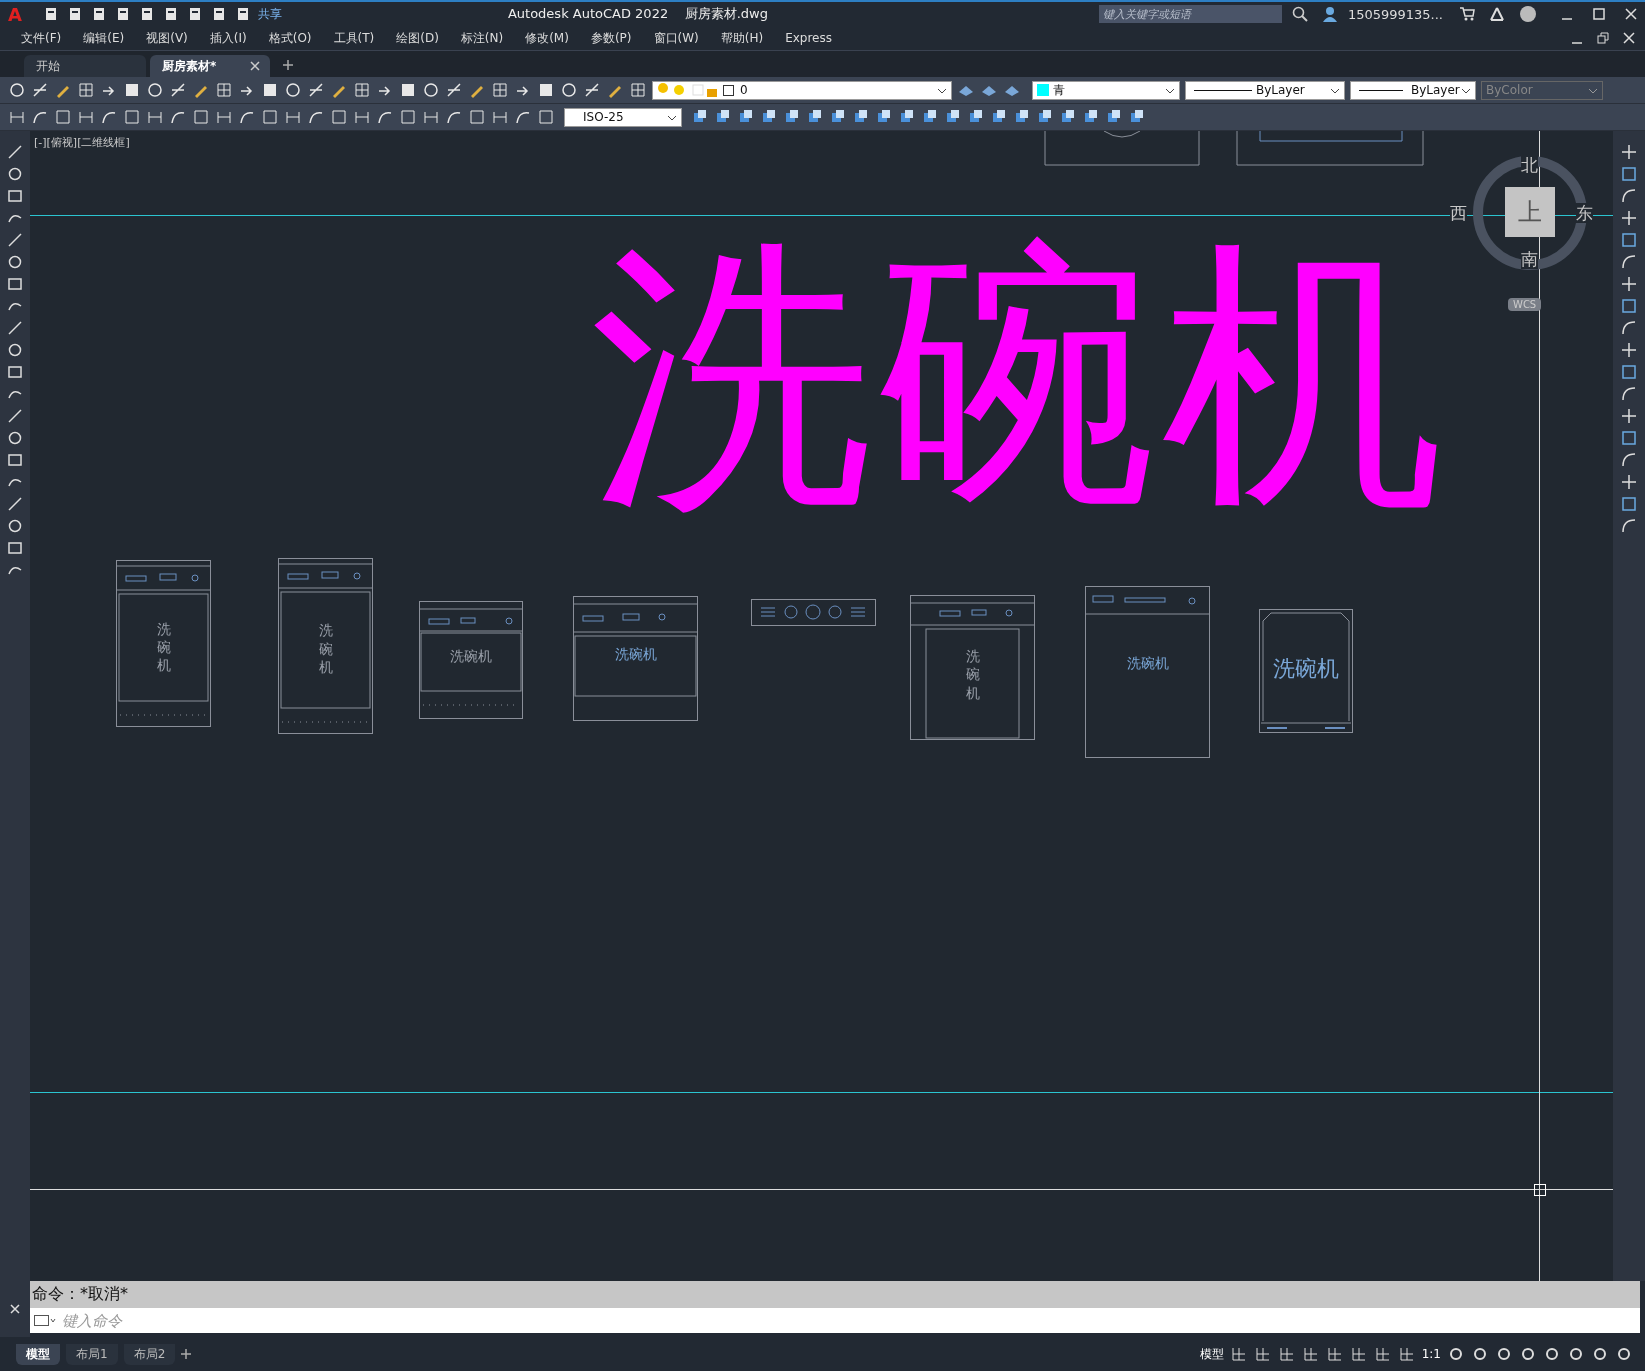  What do you see at coordinates (1329, 14) in the screenshot?
I see `user-icon` at bounding box center [1329, 14].